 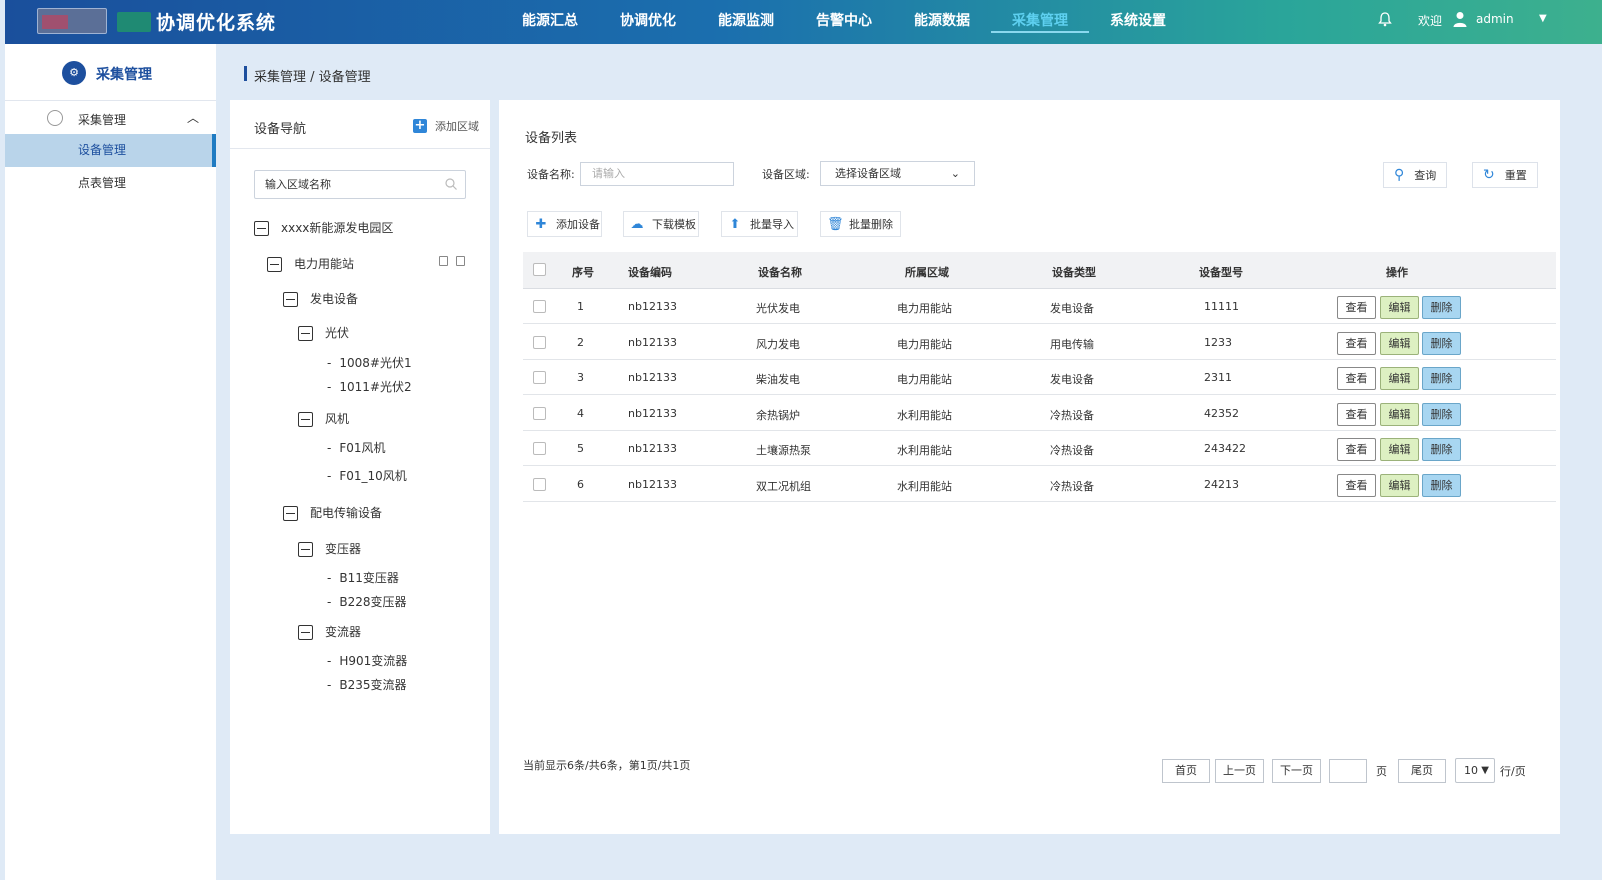 What do you see at coordinates (942, 22) in the screenshot?
I see `nav-item-energy-data: 能源数据` at bounding box center [942, 22].